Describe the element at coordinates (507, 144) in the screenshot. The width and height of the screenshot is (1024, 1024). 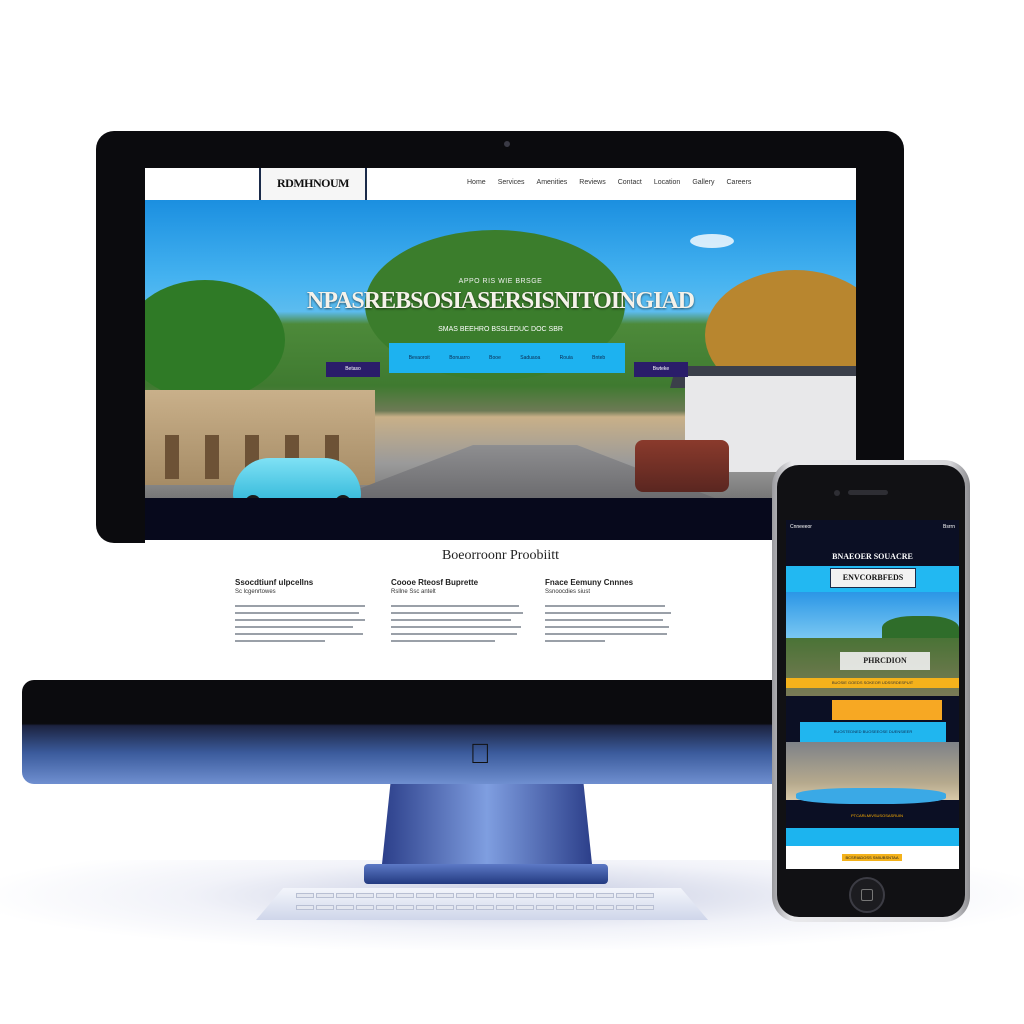
I see `webcam-icon` at that location.